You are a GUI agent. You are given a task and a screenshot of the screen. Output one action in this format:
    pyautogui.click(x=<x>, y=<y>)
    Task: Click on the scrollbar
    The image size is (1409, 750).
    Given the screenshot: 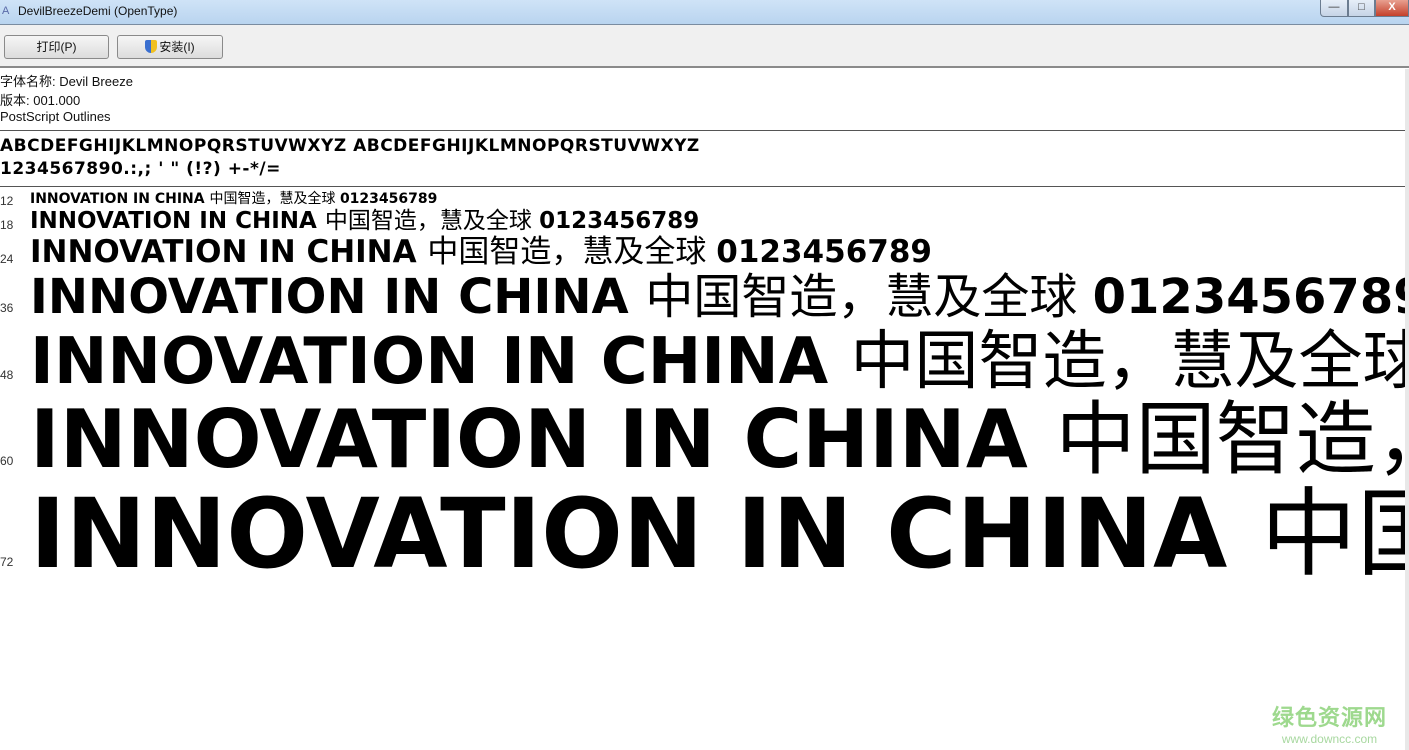 What is the action you would take?
    pyautogui.click(x=1407, y=409)
    